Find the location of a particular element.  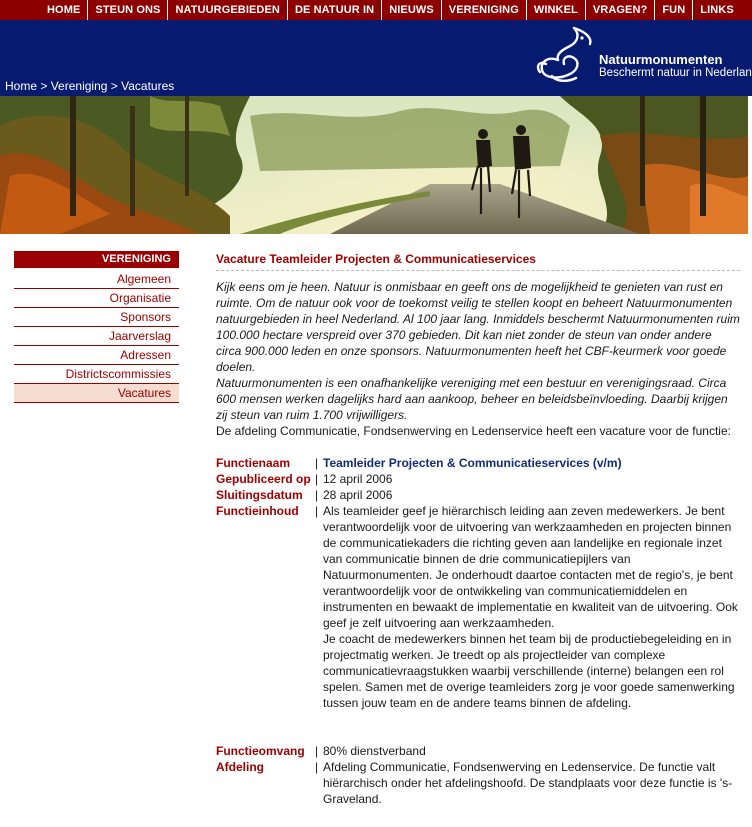

field-label: Functieinhoud is located at coordinates (257, 511).